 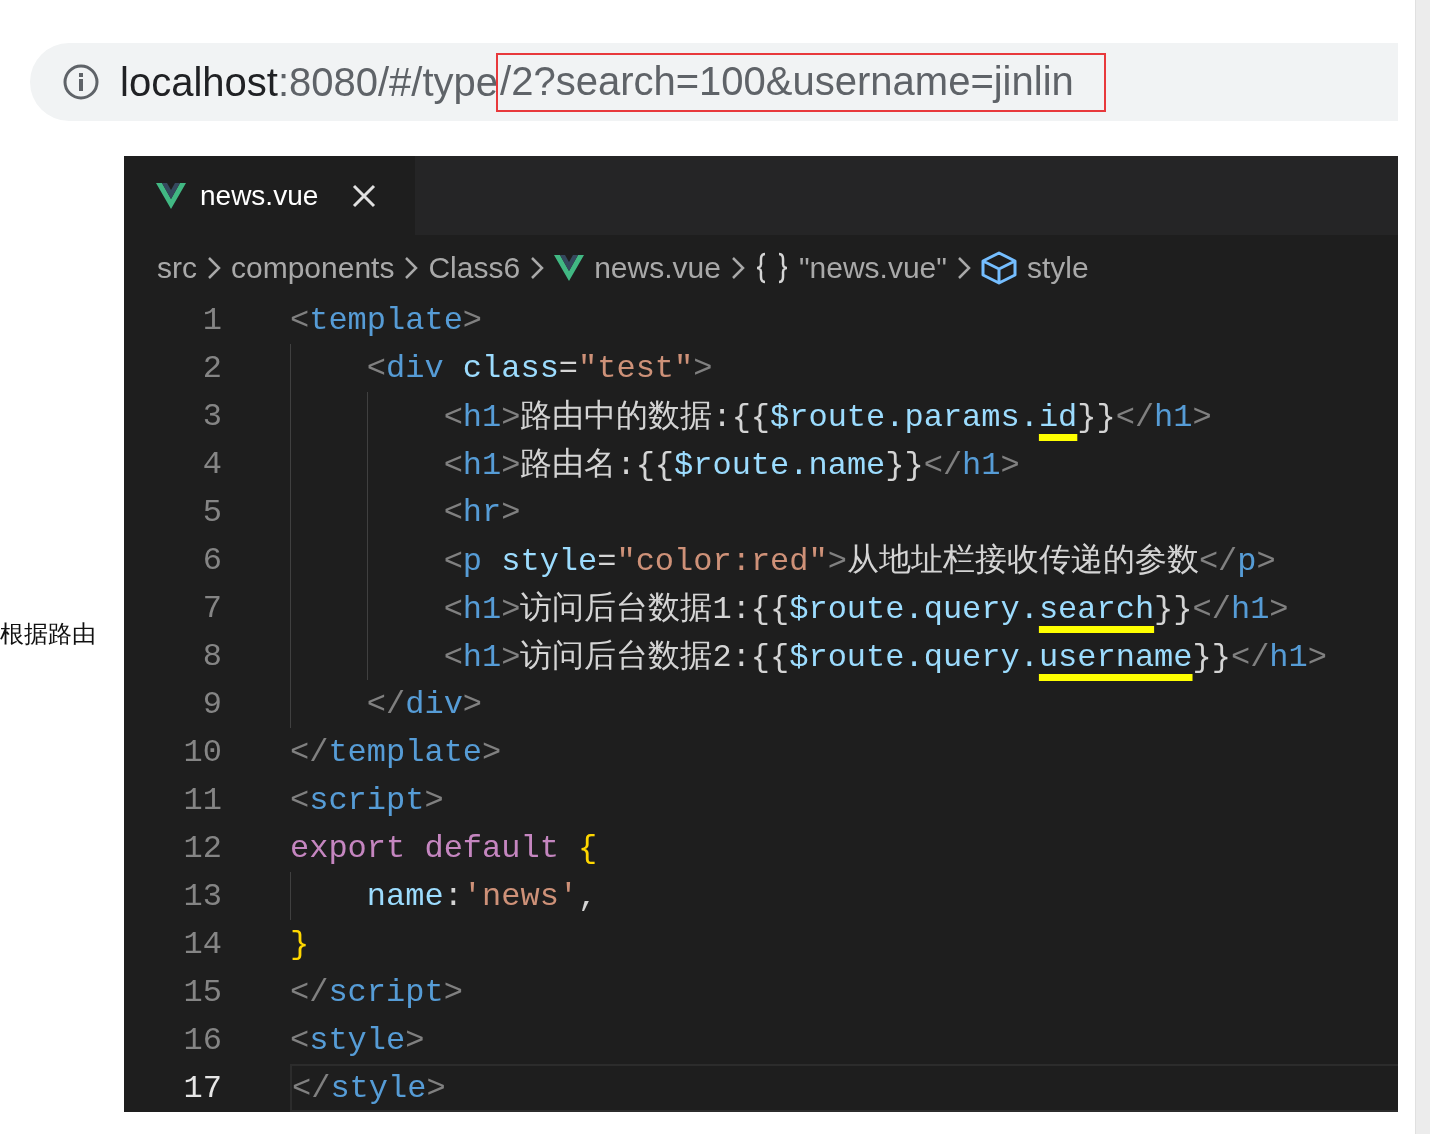 What do you see at coordinates (313, 267) in the screenshot?
I see `breadcrumb-item: components` at bounding box center [313, 267].